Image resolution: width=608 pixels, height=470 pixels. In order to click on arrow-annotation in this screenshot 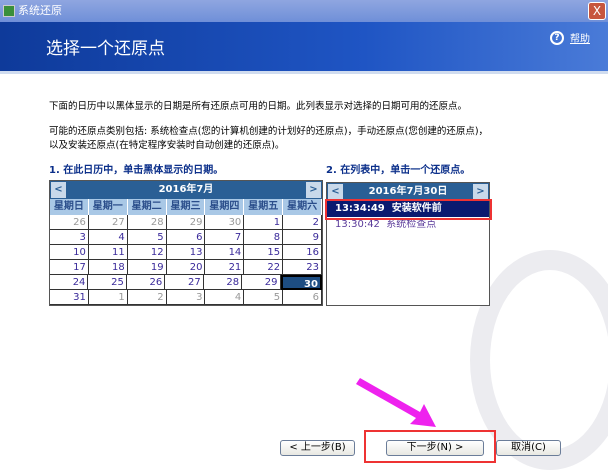, I will do `click(396, 402)`.